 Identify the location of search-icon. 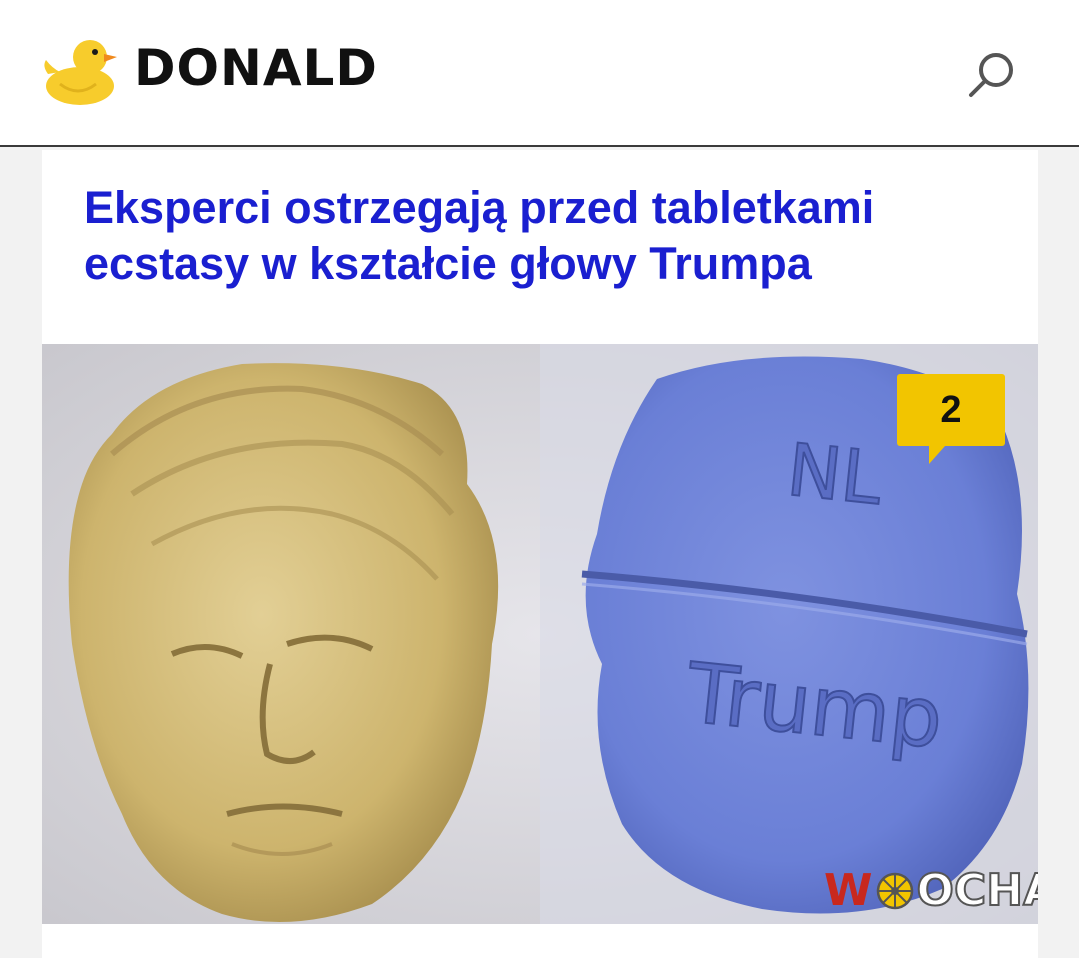
(991, 75).